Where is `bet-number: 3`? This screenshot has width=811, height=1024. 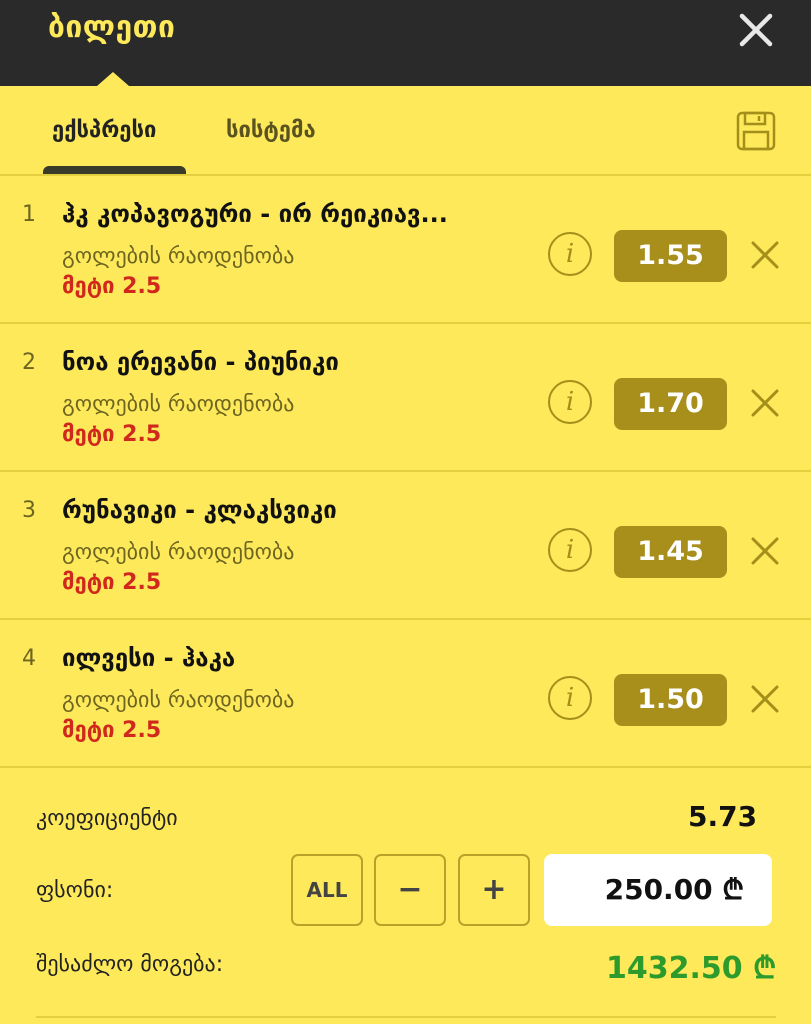 bet-number: 3 is located at coordinates (29, 510).